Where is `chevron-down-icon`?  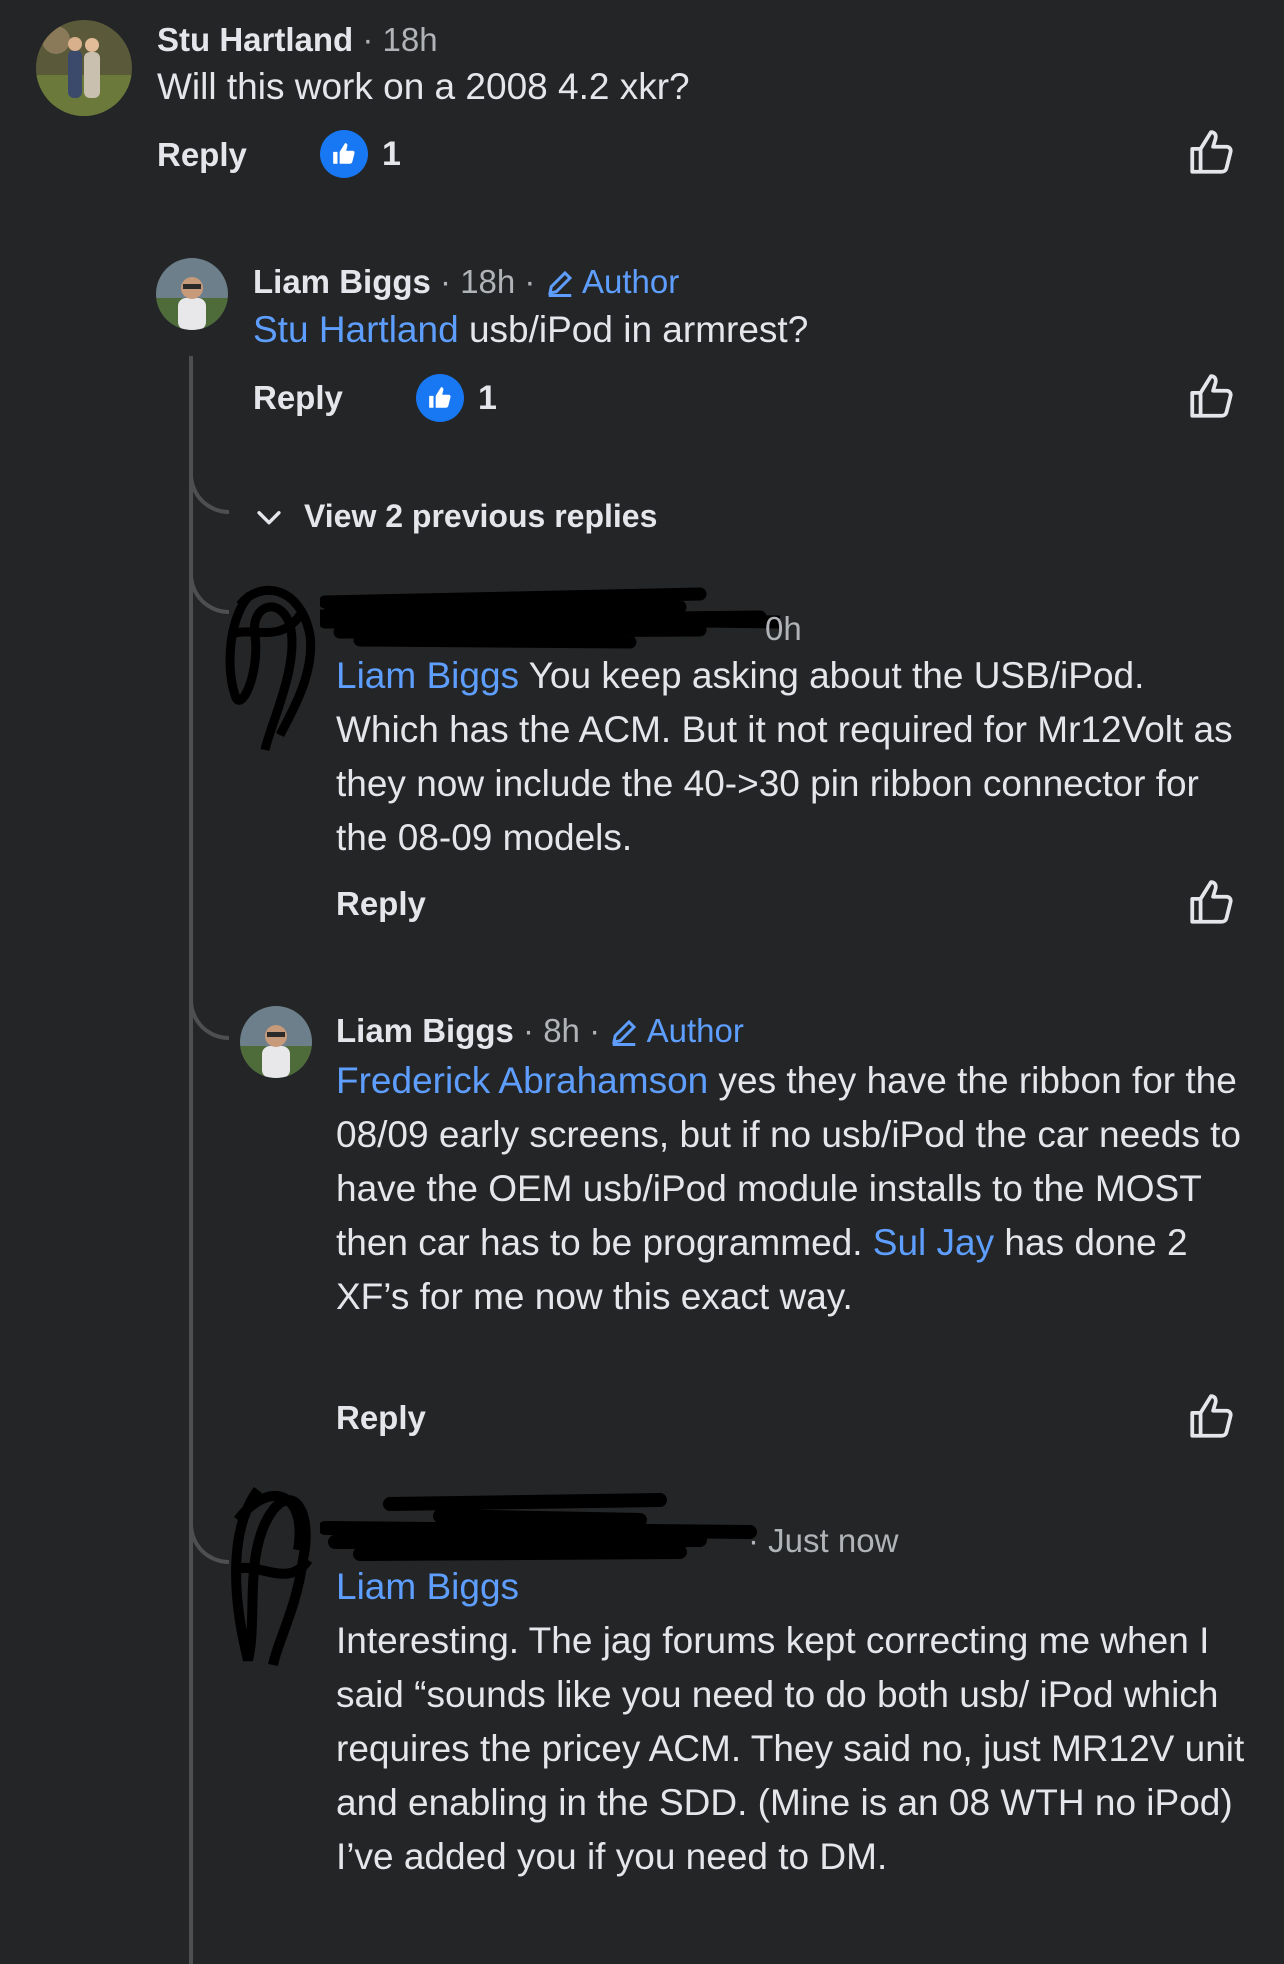
chevron-down-icon is located at coordinates (269, 517).